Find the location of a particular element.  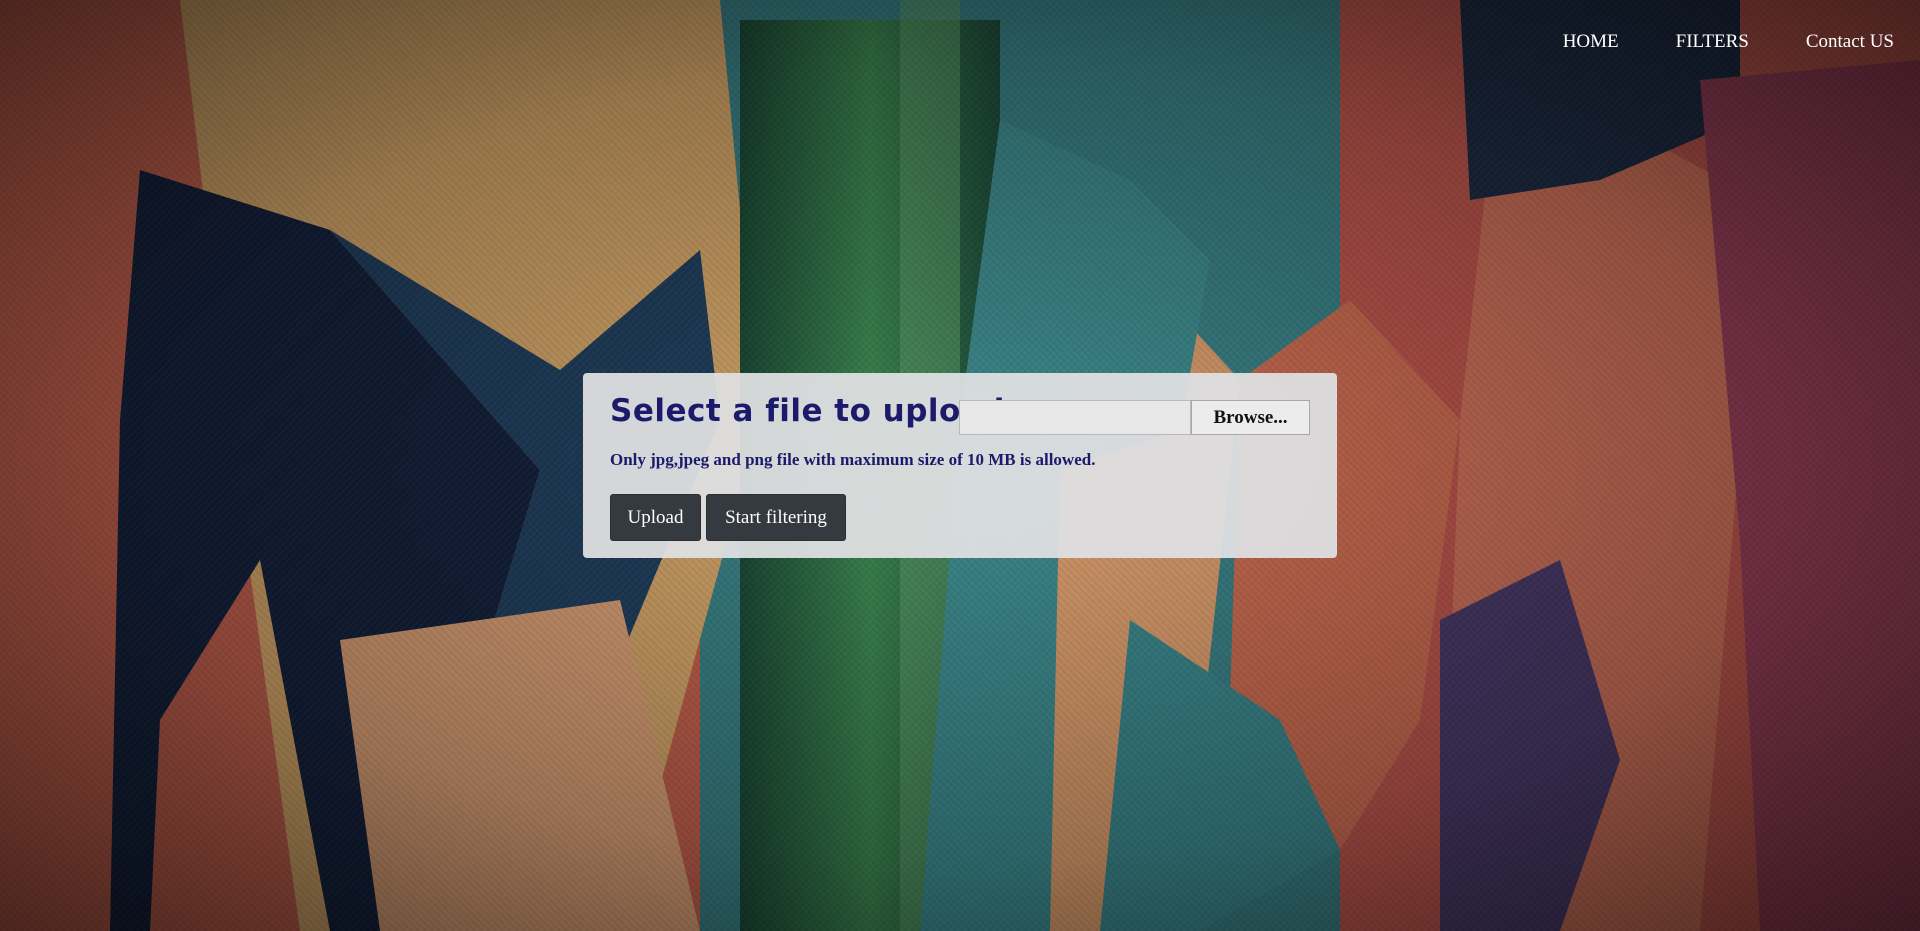

start-filtering-button: Start filtering is located at coordinates (776, 517).